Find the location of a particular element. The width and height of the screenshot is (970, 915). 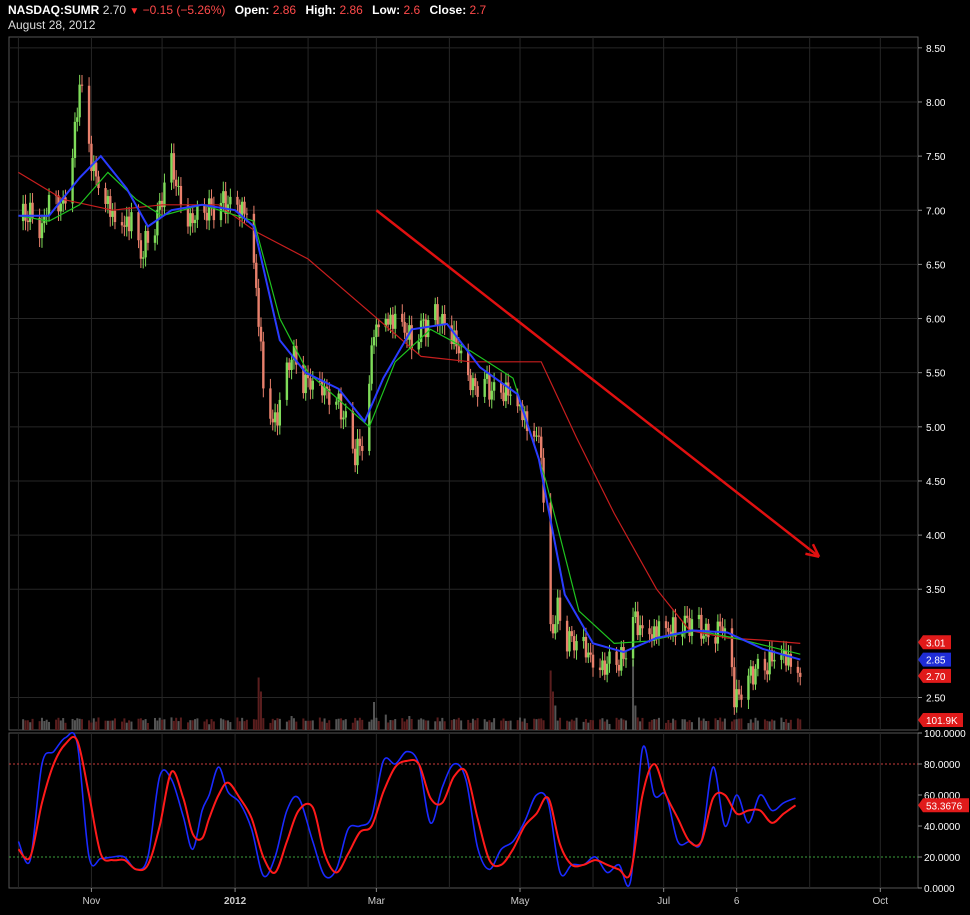

price-tag: 3.01 is located at coordinates (936, 643).